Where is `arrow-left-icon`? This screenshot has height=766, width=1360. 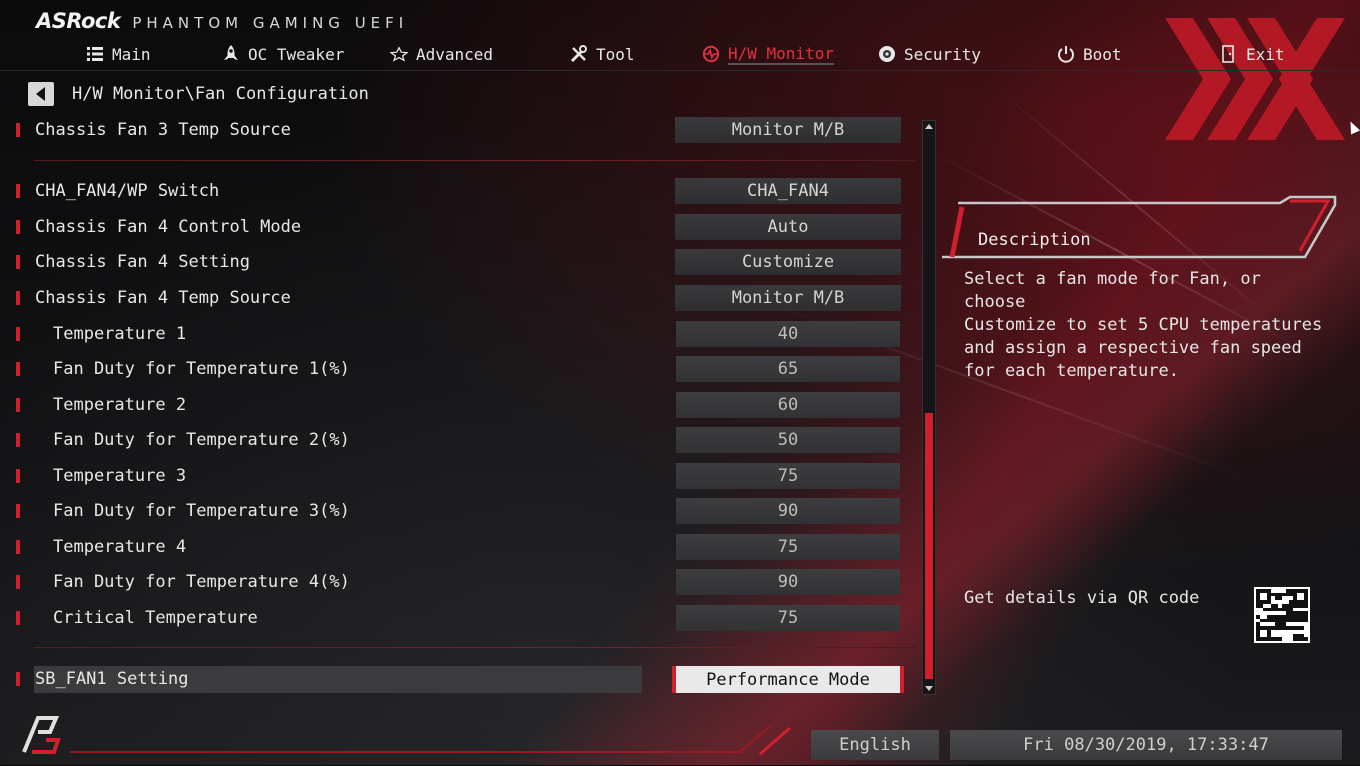 arrow-left-icon is located at coordinates (40, 94).